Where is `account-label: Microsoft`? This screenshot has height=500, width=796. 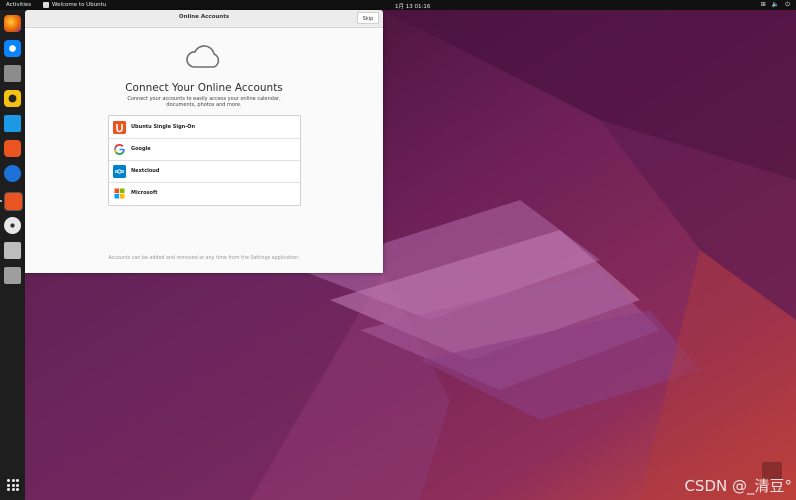 account-label: Microsoft is located at coordinates (144, 193).